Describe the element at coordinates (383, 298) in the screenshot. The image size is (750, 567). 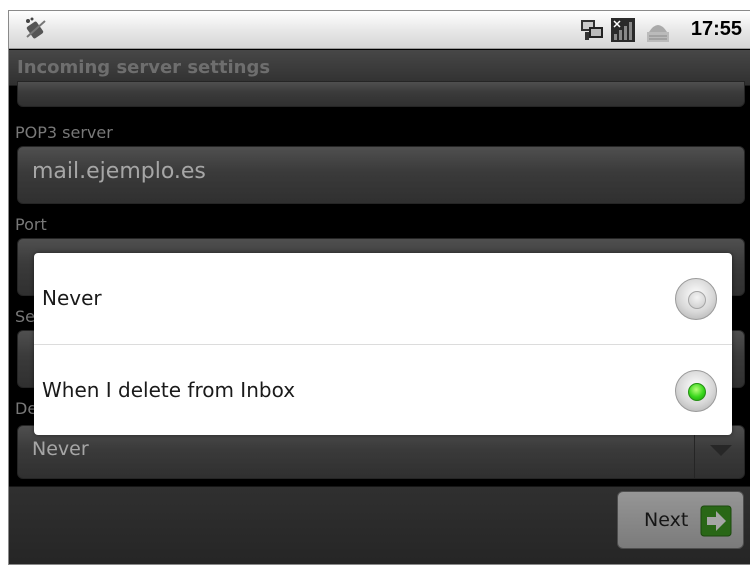
I see `option-never: Never` at that location.